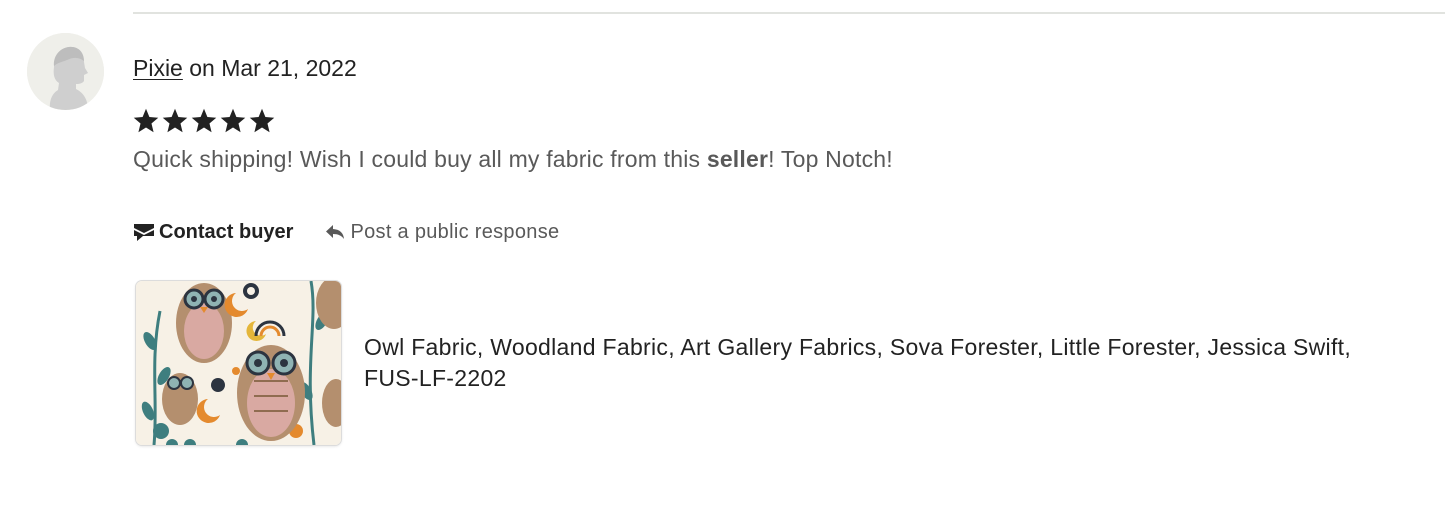 The width and height of the screenshot is (1445, 513). Describe the element at coordinates (226, 231) in the screenshot. I see `contact-buyer-label: Contact buyer` at that location.